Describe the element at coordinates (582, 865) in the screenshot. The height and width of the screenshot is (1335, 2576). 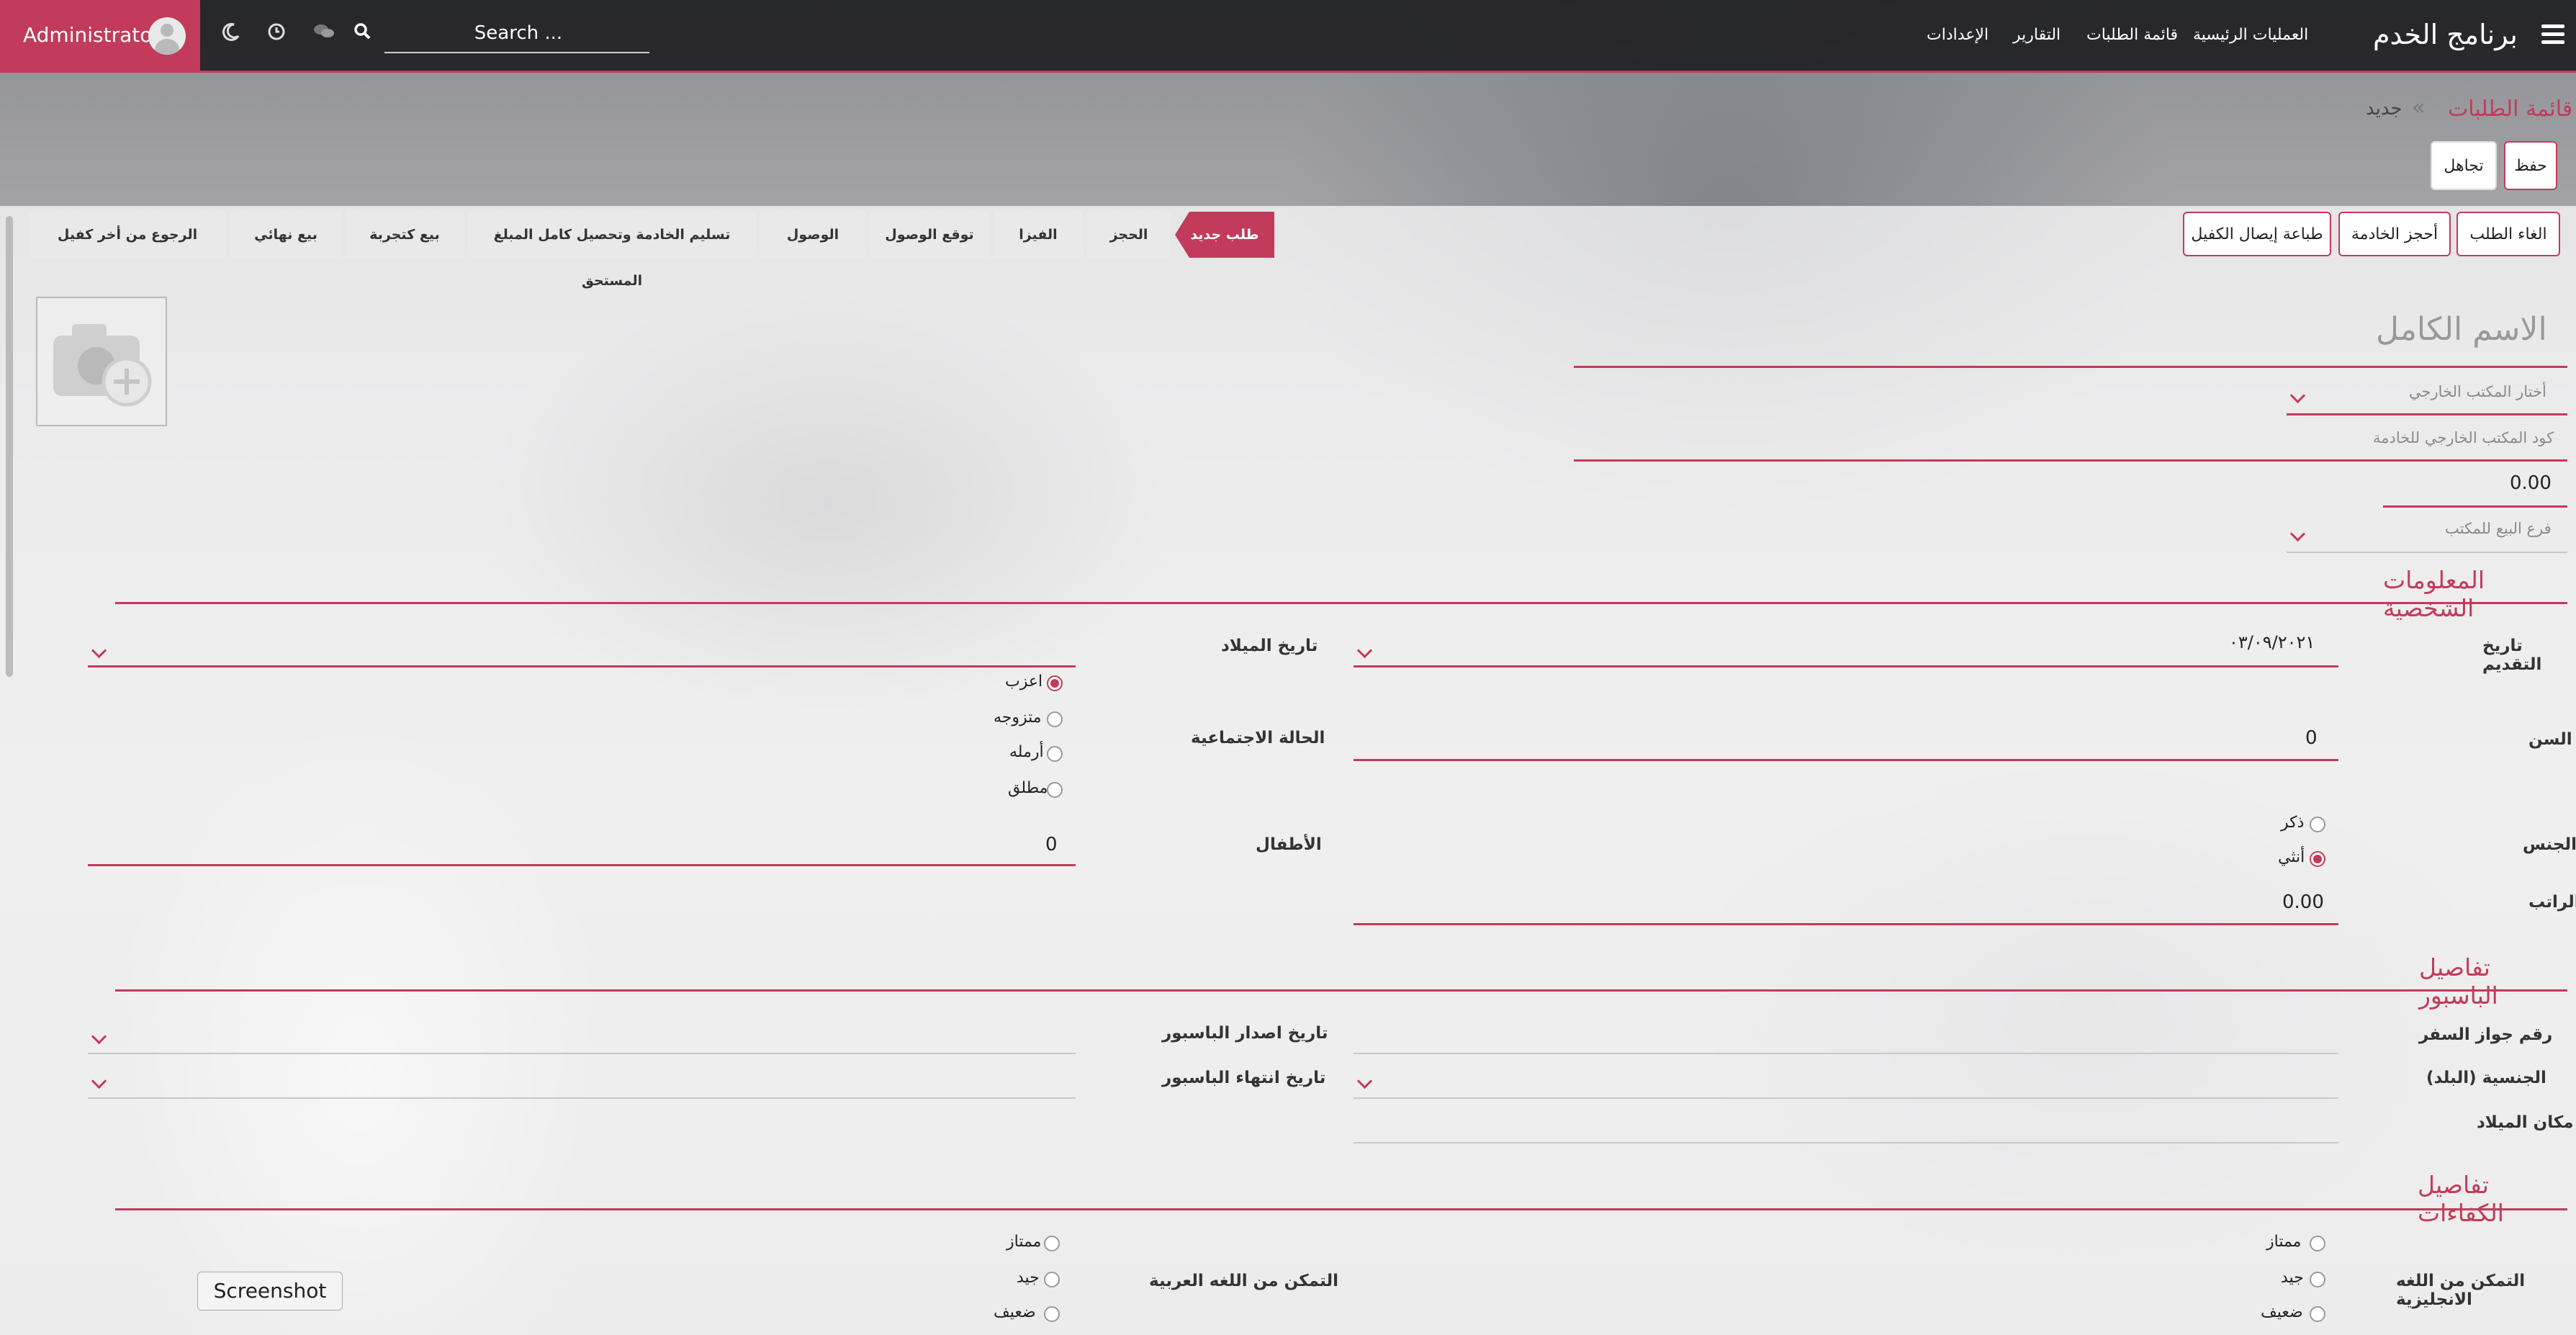
I see `children-underline` at that location.